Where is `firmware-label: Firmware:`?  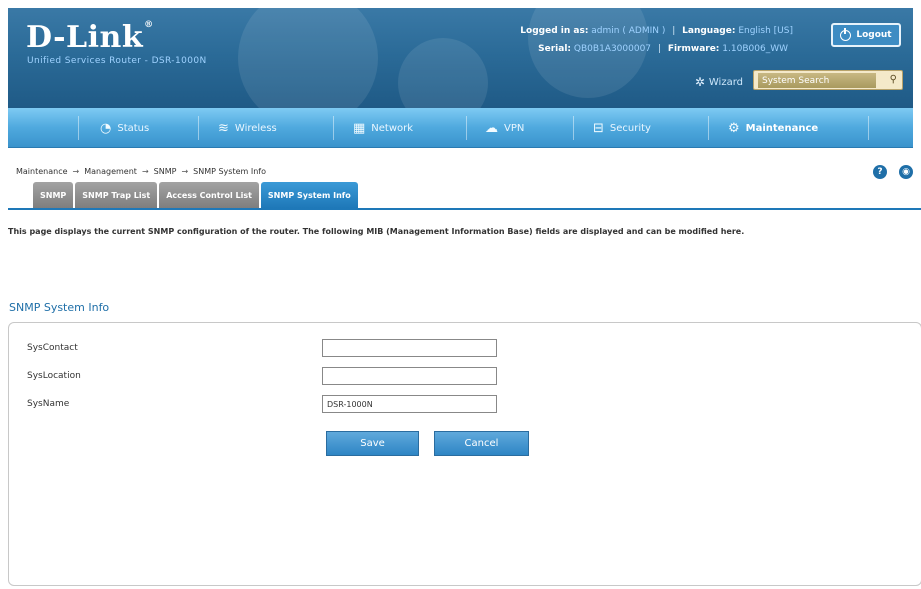 firmware-label: Firmware: is located at coordinates (693, 49).